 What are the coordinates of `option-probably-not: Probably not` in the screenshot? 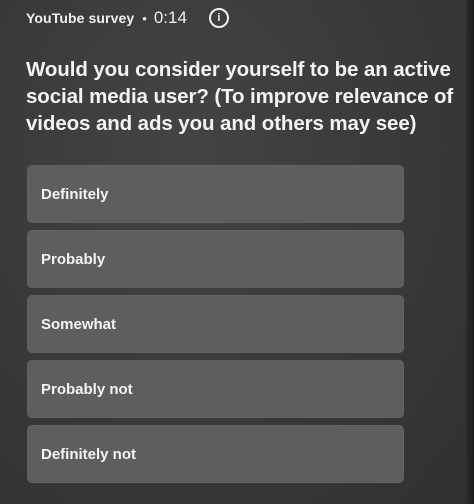 It's located at (215, 389).